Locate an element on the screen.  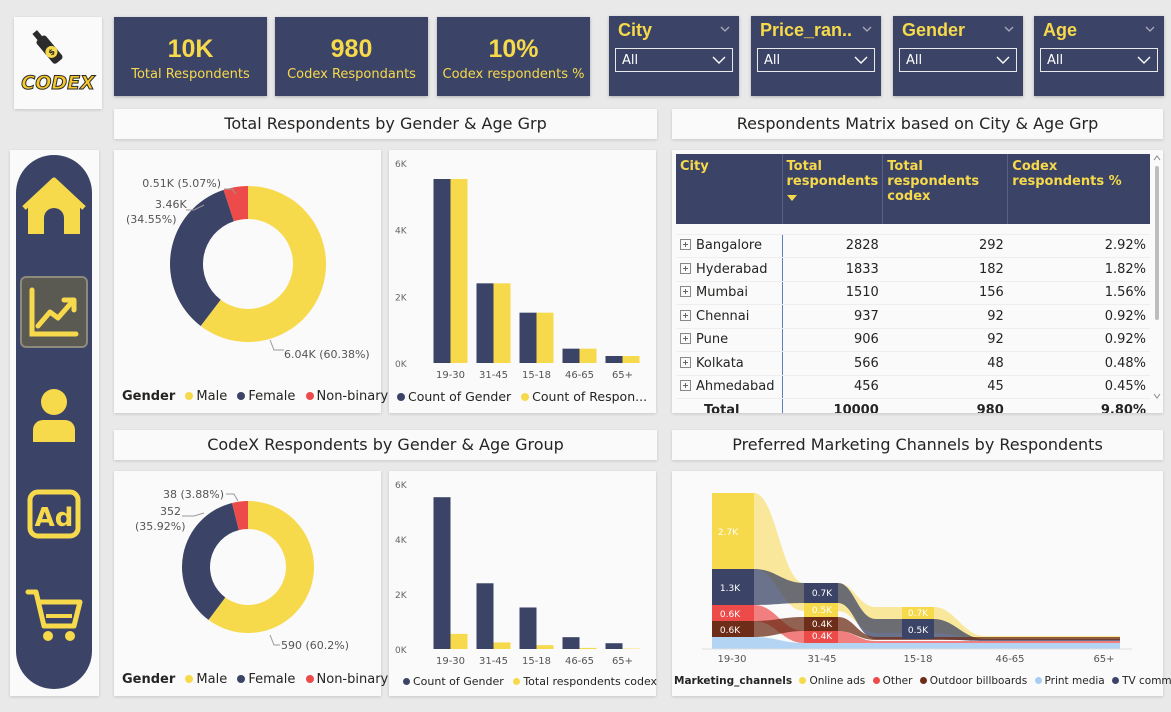
x-tick-label: 65+ is located at coordinates (622, 661).